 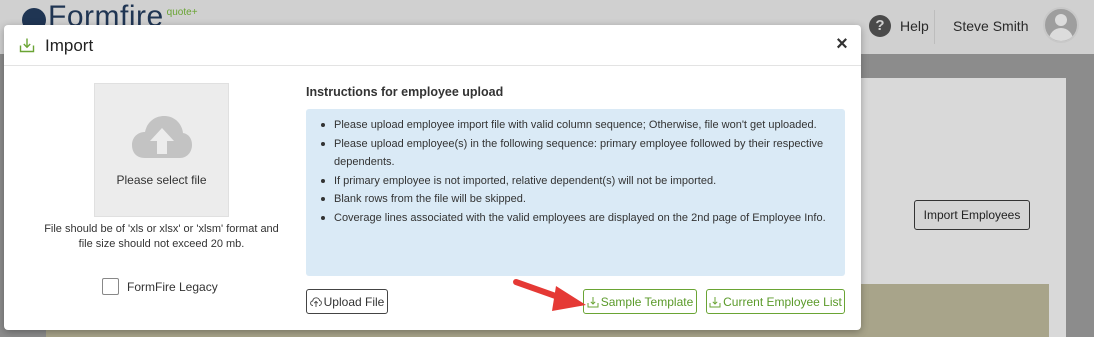 I want to click on sample-template-label: Sample Template, so click(x=647, y=301).